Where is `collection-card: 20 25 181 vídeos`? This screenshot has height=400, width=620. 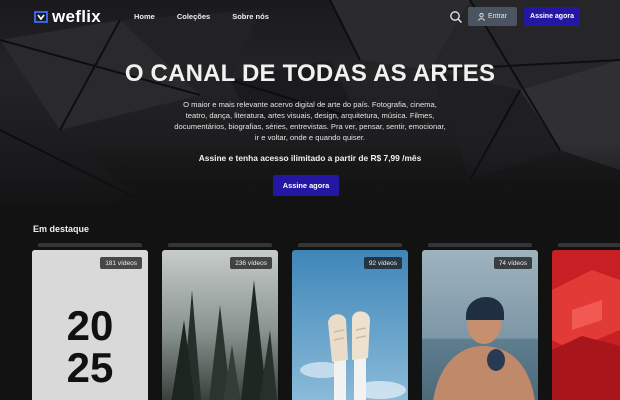
collection-card: 20 25 181 vídeos is located at coordinates (90, 325).